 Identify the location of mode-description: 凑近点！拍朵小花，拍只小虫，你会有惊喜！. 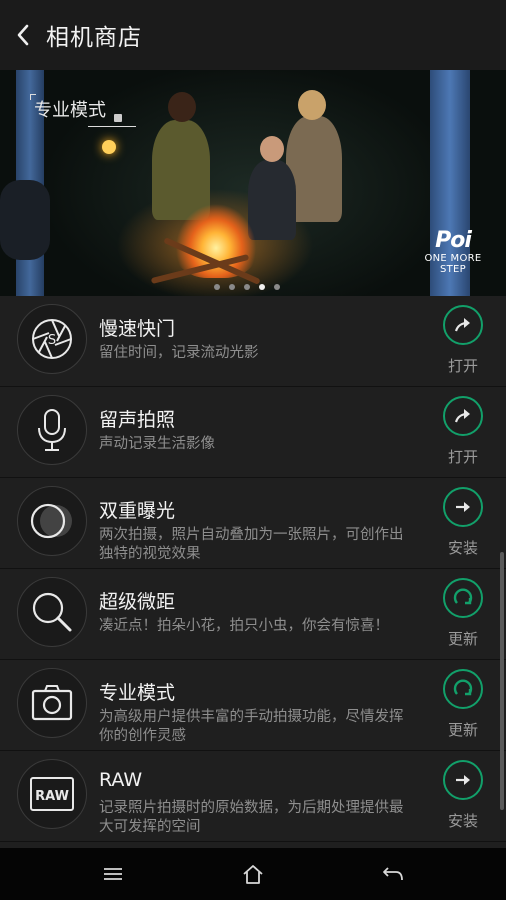
(244, 626).